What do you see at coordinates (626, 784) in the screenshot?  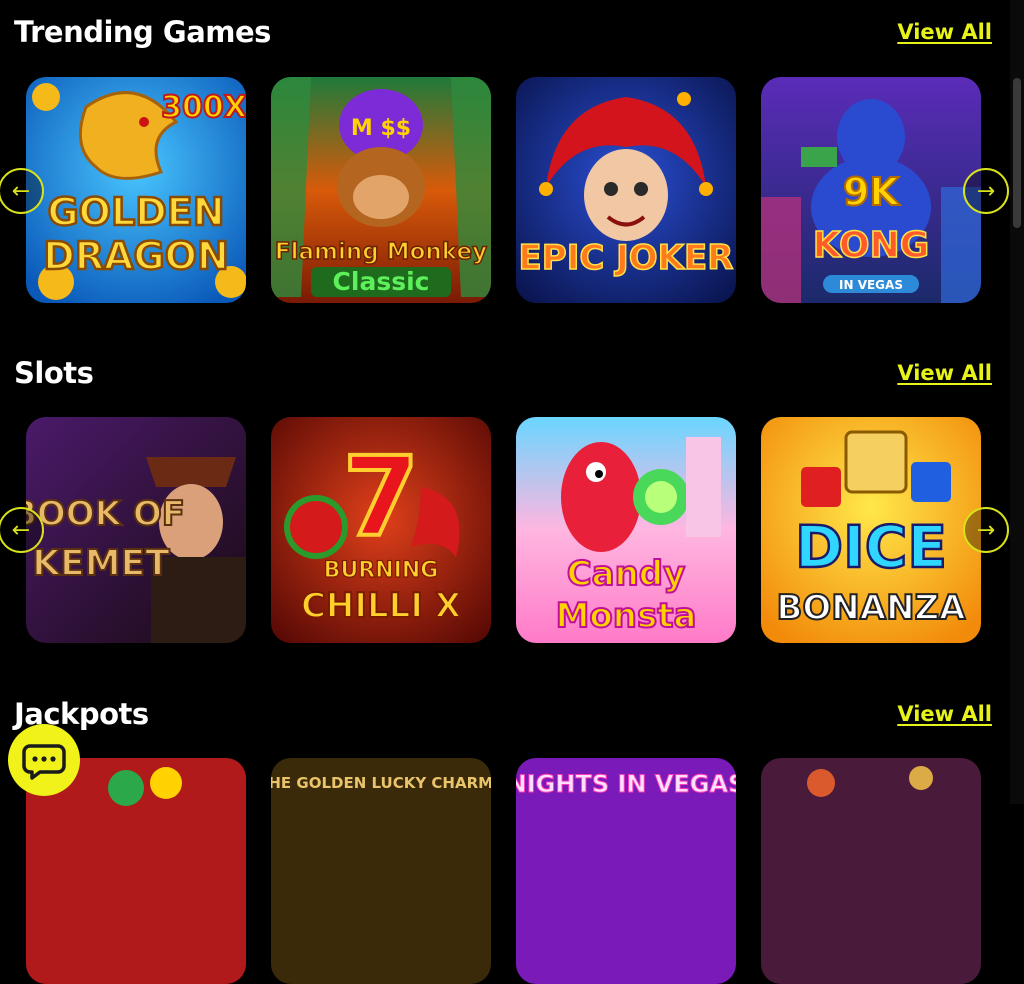 I see `game-title-line1: NIGHTS IN VEGAS` at bounding box center [626, 784].